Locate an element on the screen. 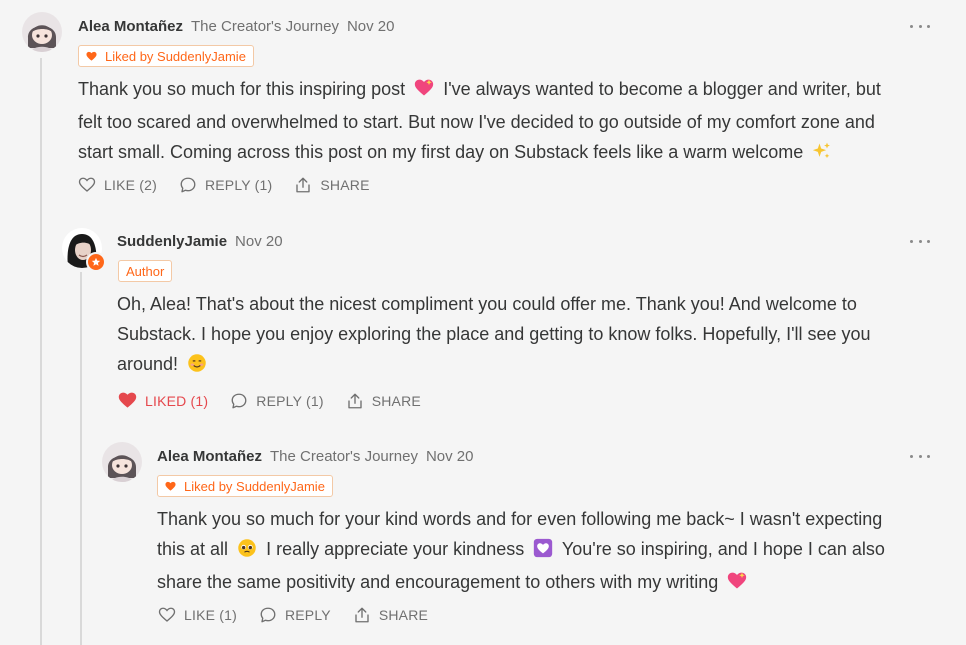 This screenshot has width=966, height=645. like-label: LIKE (2) is located at coordinates (130, 185).